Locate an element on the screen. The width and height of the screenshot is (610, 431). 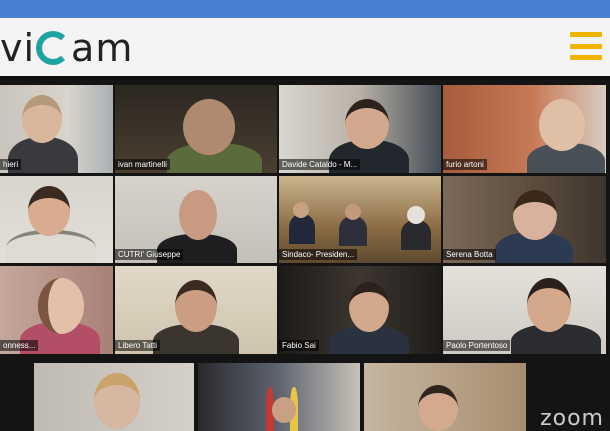
participant-name: furio artoni is located at coordinates (465, 164).